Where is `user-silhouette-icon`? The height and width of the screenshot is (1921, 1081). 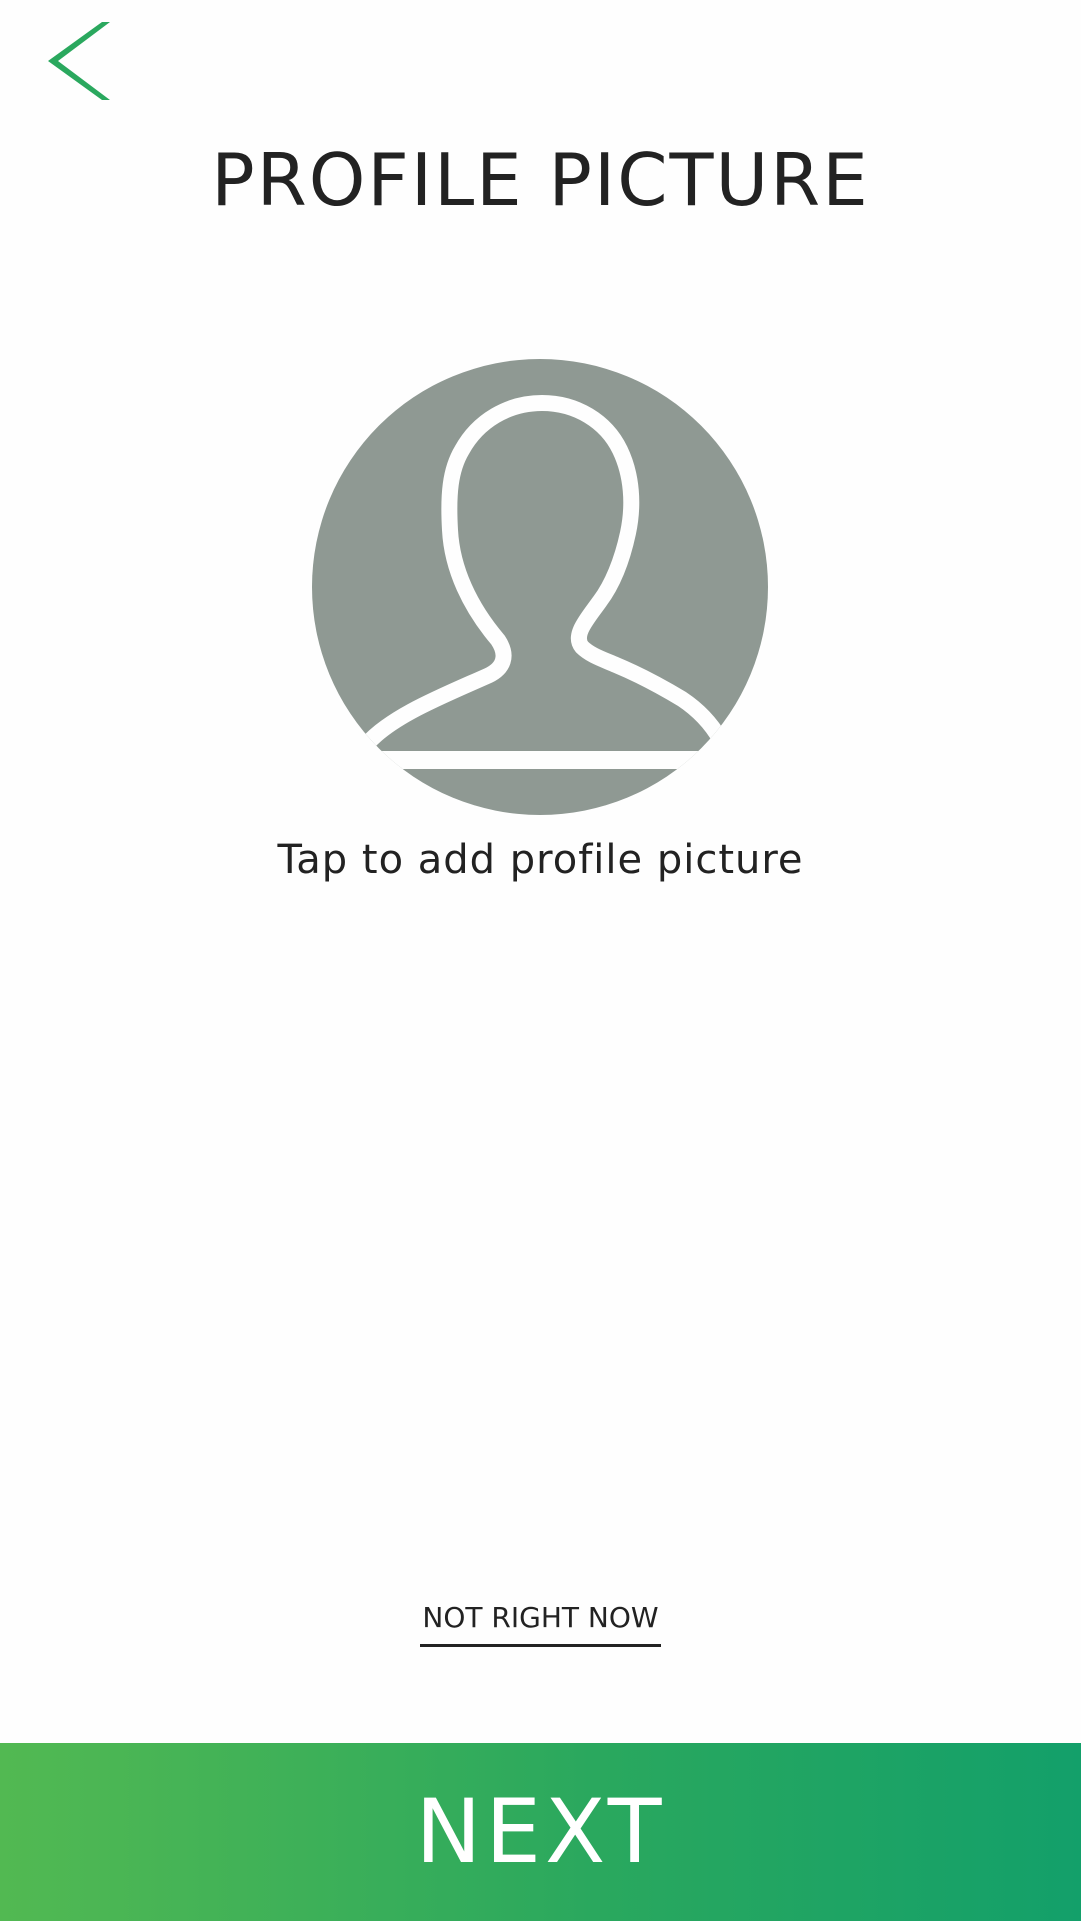 user-silhouette-icon is located at coordinates (540, 587).